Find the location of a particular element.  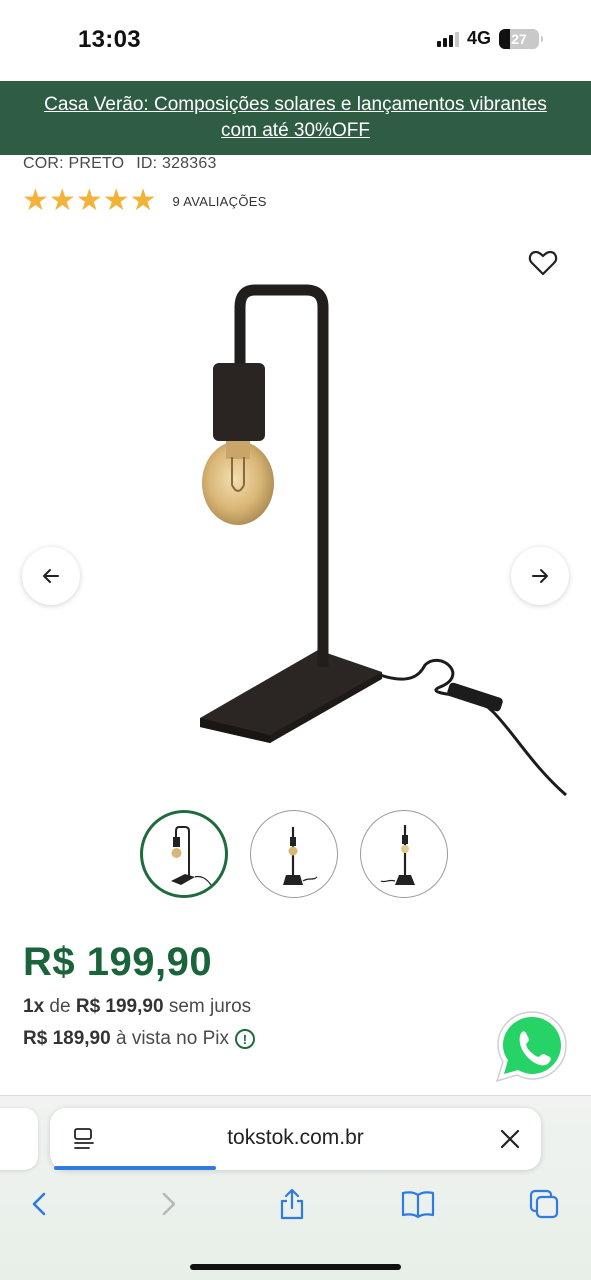

address-bar: tokstok.com.br is located at coordinates (295, 1139).